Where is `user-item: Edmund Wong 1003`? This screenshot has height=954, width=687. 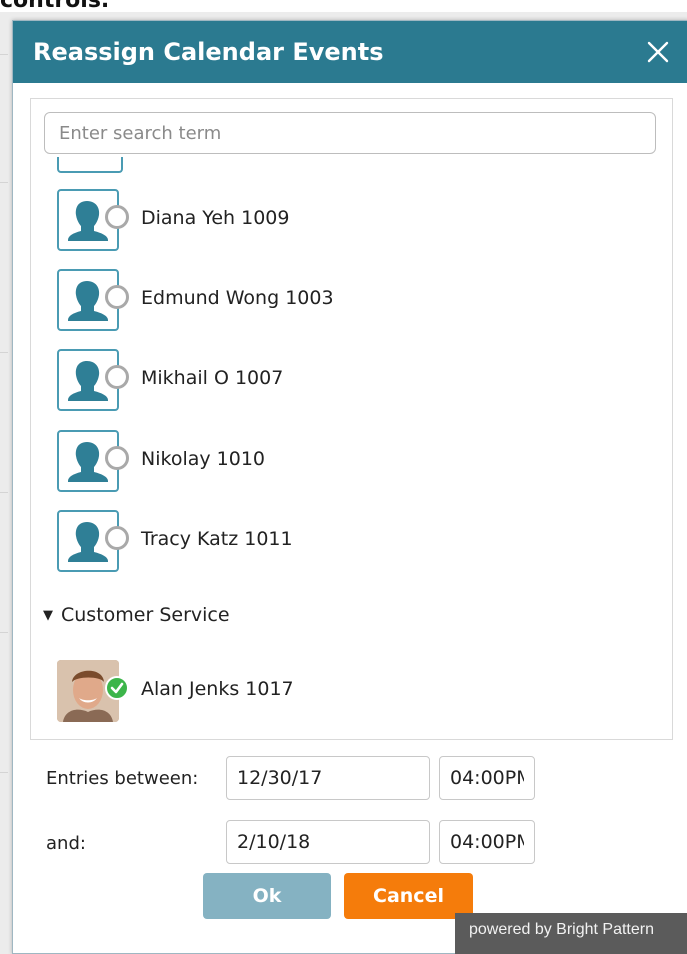
user-item: Edmund Wong 1003 is located at coordinates (337, 301).